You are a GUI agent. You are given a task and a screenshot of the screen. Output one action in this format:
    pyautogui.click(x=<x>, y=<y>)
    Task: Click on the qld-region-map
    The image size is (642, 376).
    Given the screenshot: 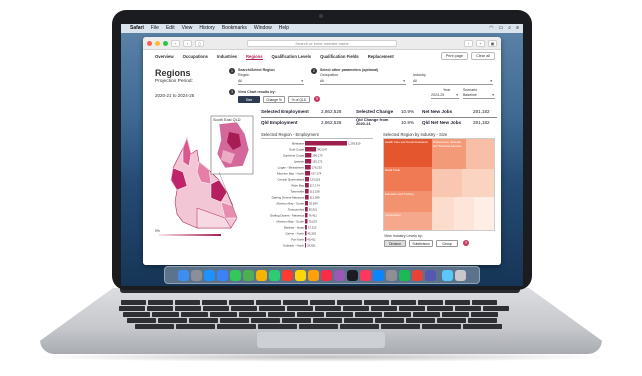 What is the action you would take?
    pyautogui.click(x=205, y=180)
    